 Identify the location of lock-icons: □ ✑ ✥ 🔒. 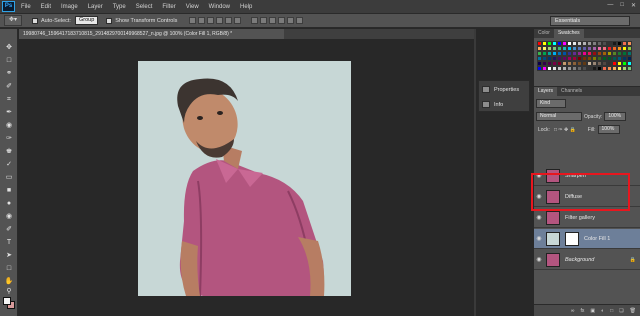
(565, 130).